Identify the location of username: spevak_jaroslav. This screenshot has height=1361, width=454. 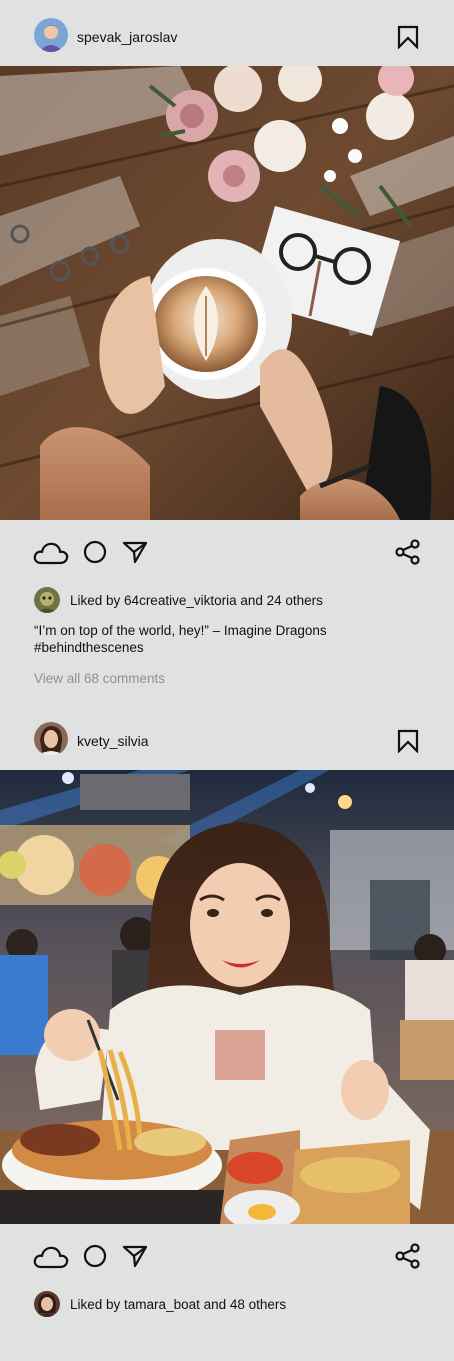
(127, 37).